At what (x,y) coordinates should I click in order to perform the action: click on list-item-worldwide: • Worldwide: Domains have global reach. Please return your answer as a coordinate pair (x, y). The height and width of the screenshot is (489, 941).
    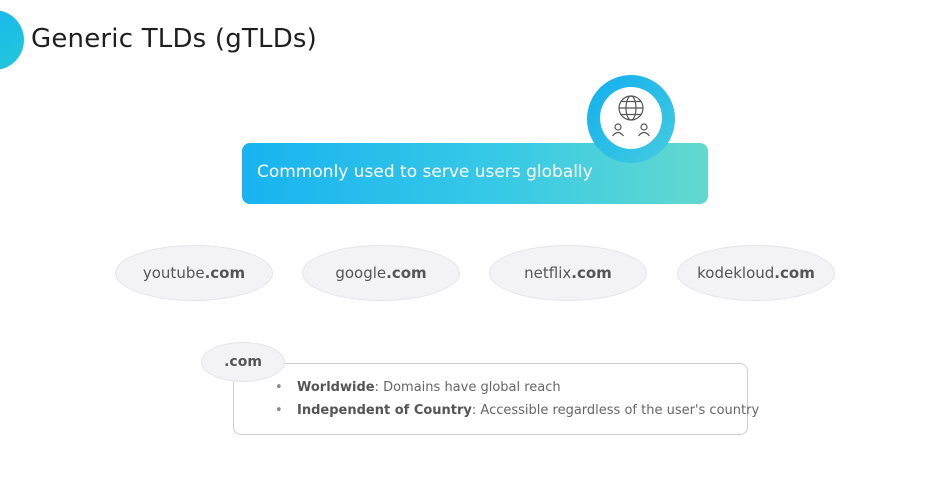
    Looking at the image, I should click on (418, 387).